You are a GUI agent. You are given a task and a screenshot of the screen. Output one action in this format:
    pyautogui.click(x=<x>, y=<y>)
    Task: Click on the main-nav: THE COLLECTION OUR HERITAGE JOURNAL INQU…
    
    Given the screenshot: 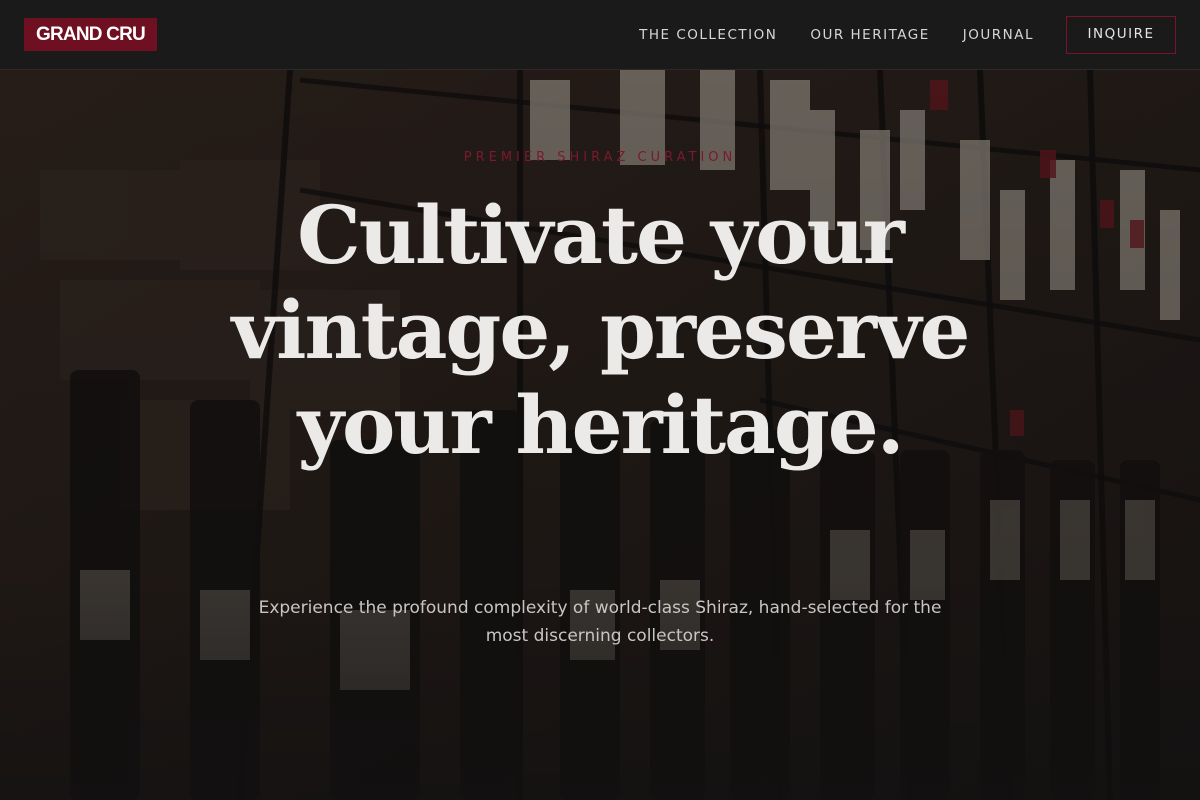 What is the action you would take?
    pyautogui.click(x=907, y=35)
    